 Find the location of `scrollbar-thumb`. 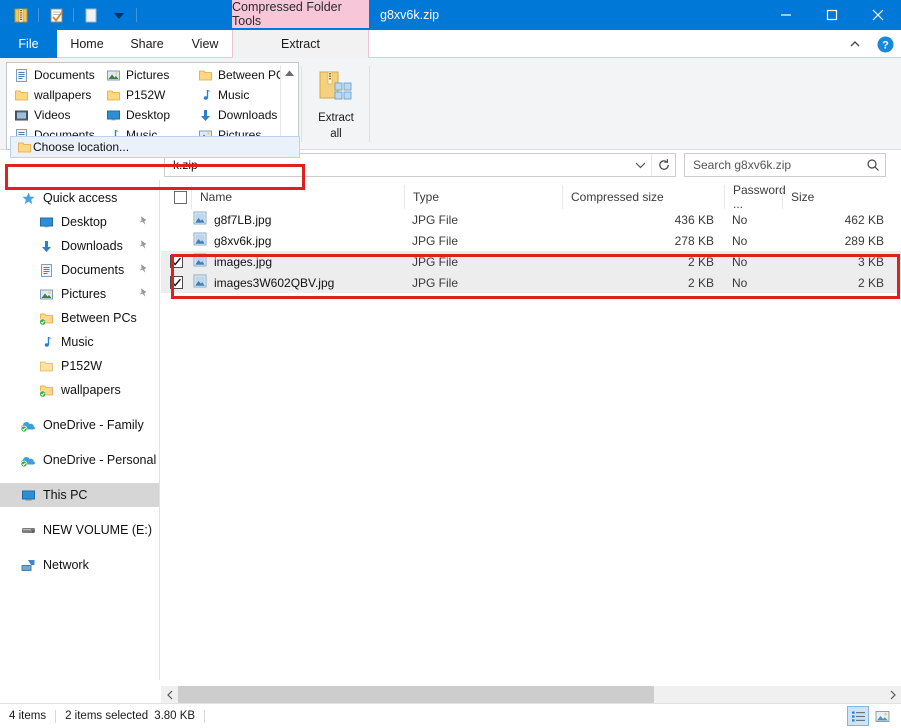

scrollbar-thumb is located at coordinates (416, 694).